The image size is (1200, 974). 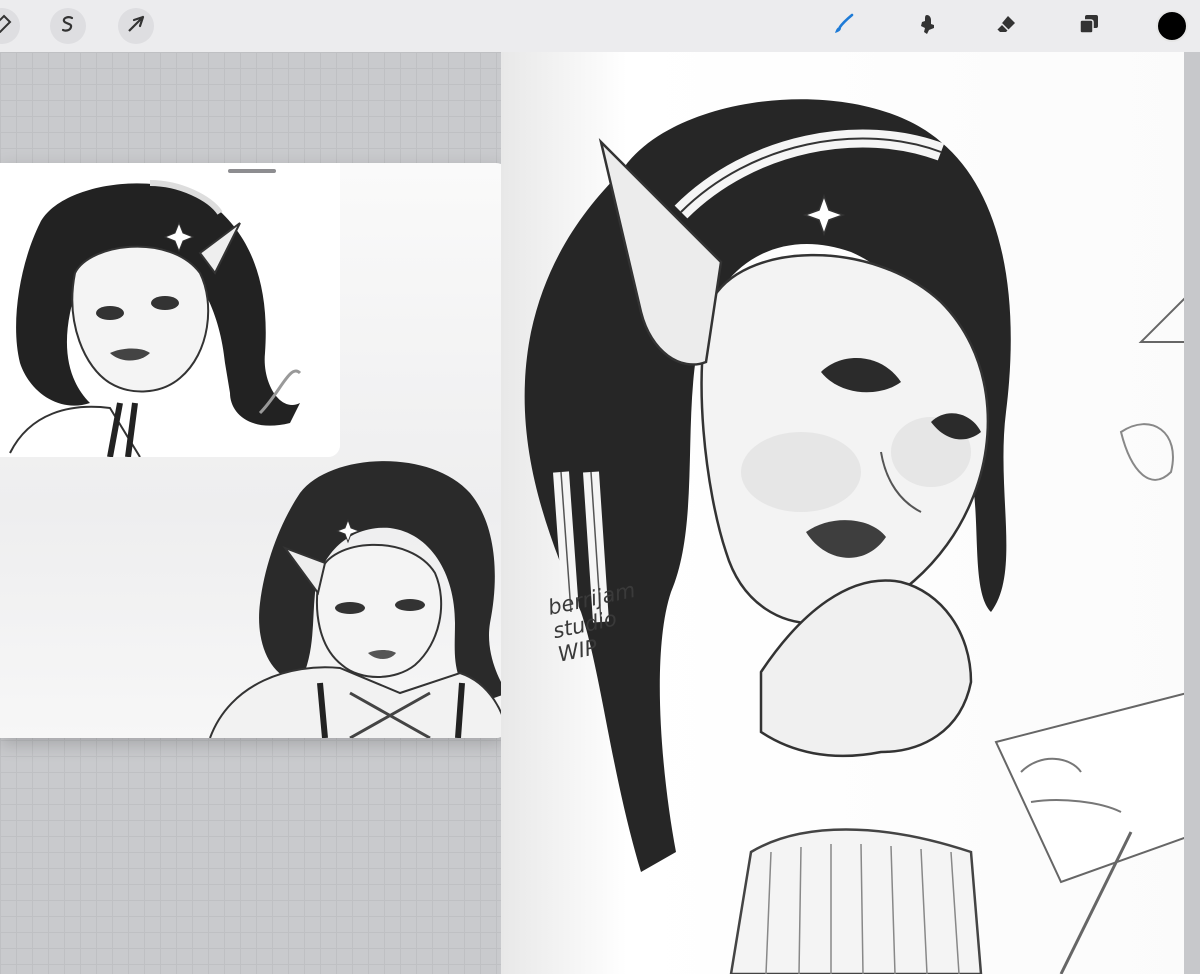 I want to click on brush-icon, so click(x=844, y=26).